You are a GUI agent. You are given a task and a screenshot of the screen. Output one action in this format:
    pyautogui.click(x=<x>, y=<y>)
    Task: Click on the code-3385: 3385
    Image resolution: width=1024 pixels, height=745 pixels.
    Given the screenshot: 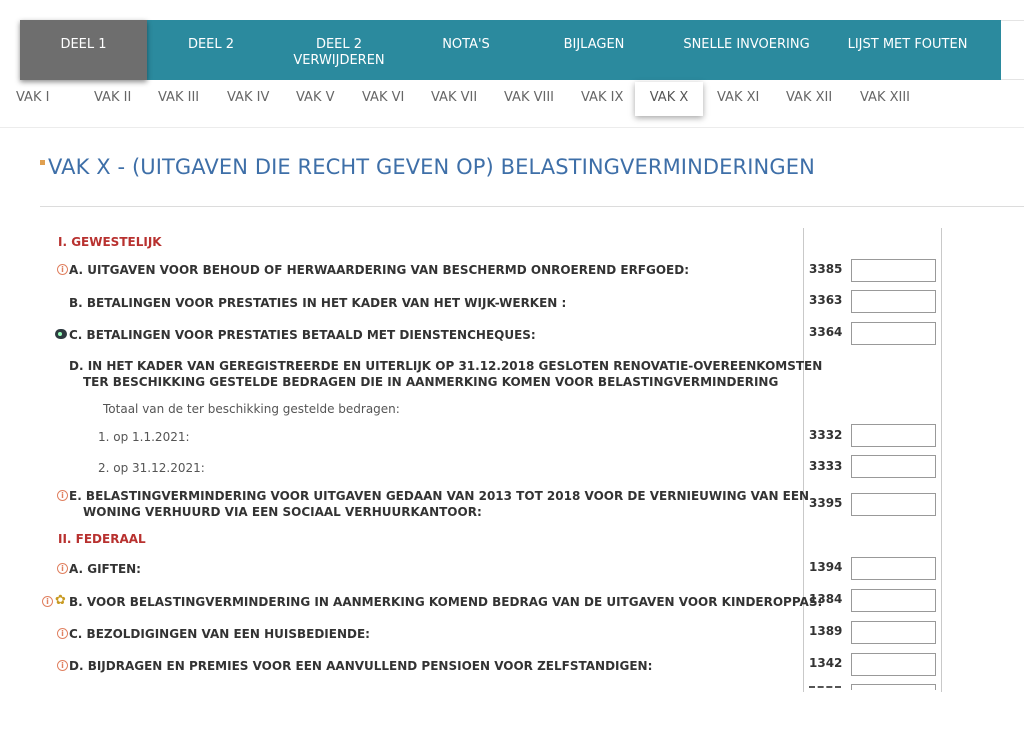 What is the action you would take?
    pyautogui.click(x=826, y=269)
    